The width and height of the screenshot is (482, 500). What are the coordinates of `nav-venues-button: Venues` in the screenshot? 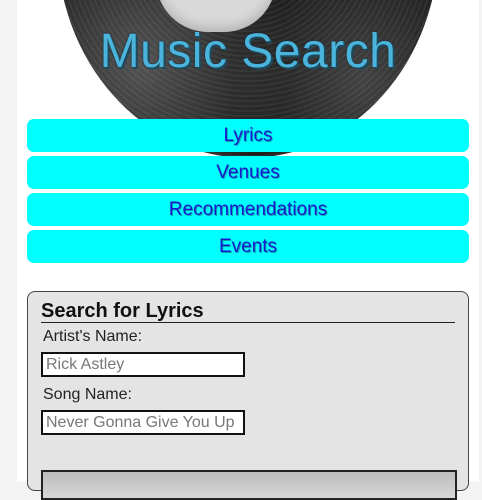 It's located at (248, 172).